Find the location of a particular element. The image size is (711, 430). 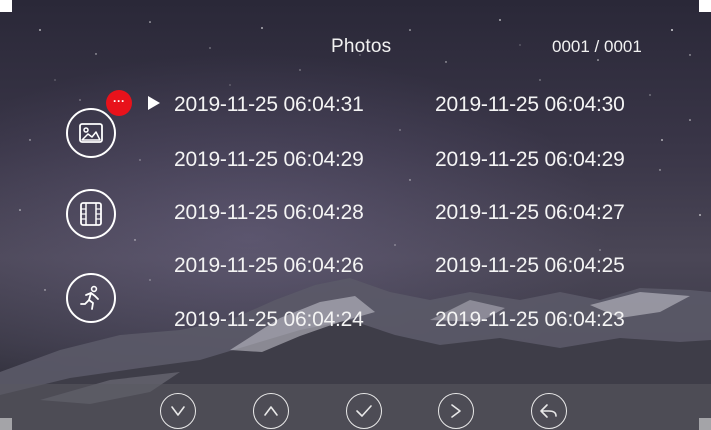

corner-mask-top-left is located at coordinates (6, 6).